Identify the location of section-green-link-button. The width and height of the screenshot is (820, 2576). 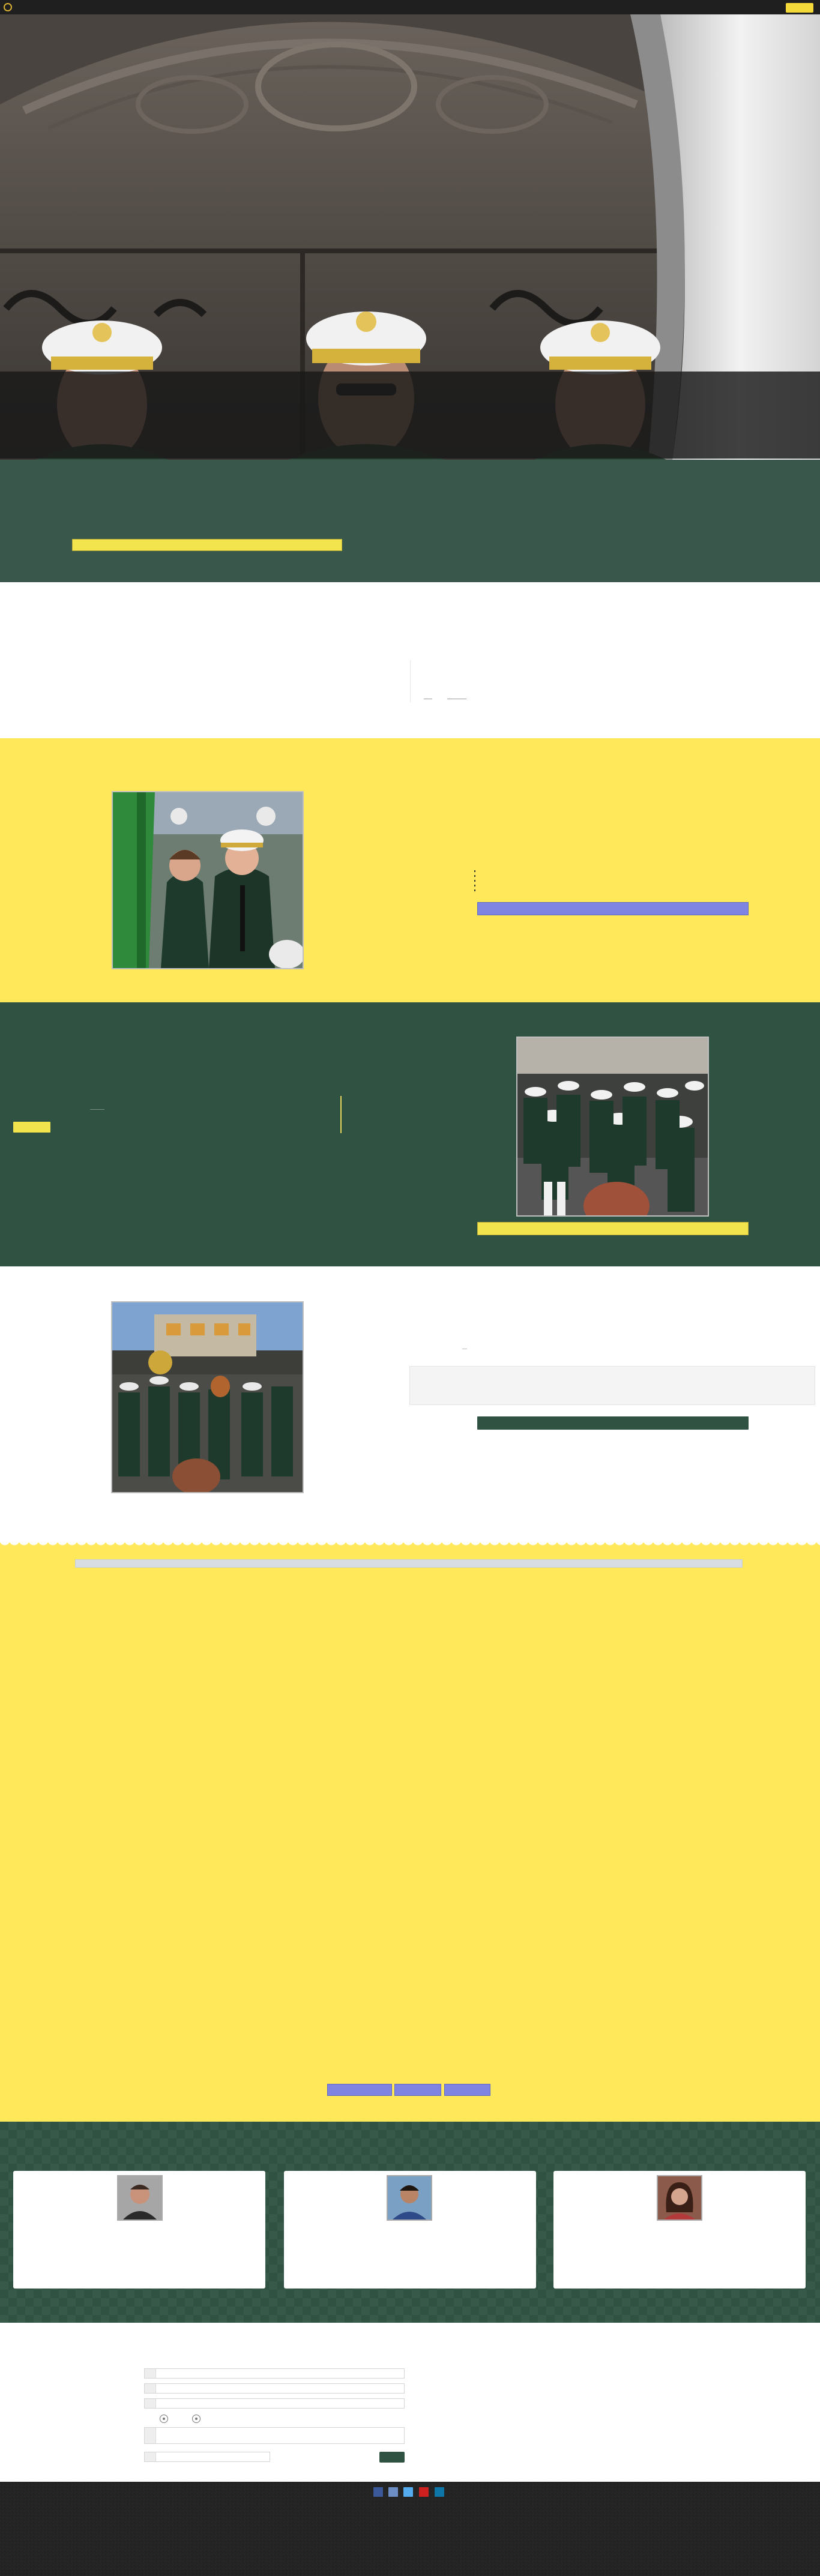
(31, 1127).